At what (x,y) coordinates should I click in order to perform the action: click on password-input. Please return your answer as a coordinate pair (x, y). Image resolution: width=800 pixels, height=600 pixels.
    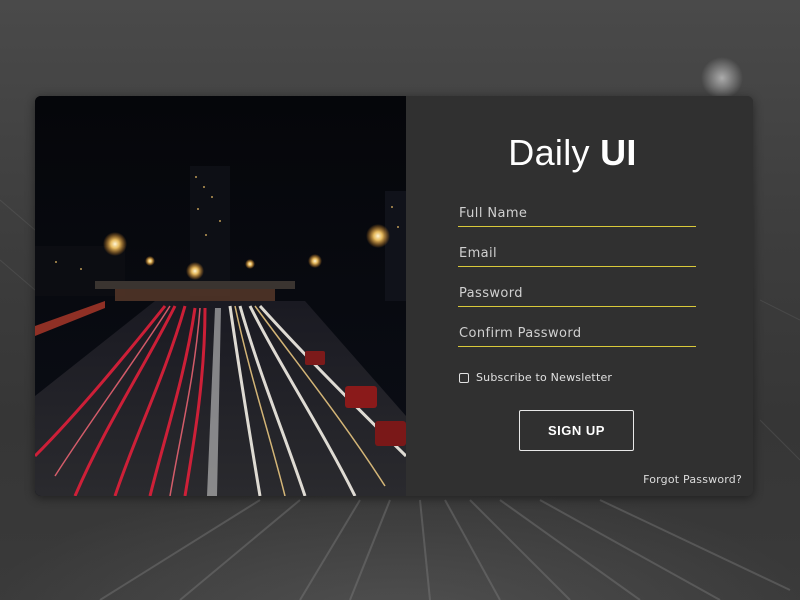
    Looking at the image, I should click on (577, 293).